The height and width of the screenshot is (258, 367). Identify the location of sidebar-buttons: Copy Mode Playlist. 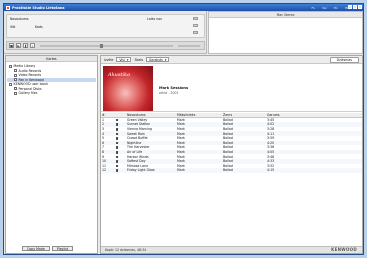
(48, 248).